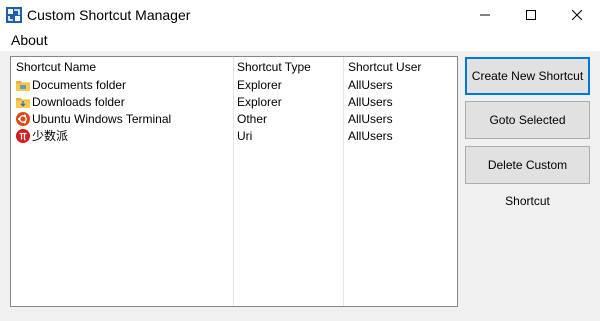  I want to click on minimize-icon, so click(485, 15).